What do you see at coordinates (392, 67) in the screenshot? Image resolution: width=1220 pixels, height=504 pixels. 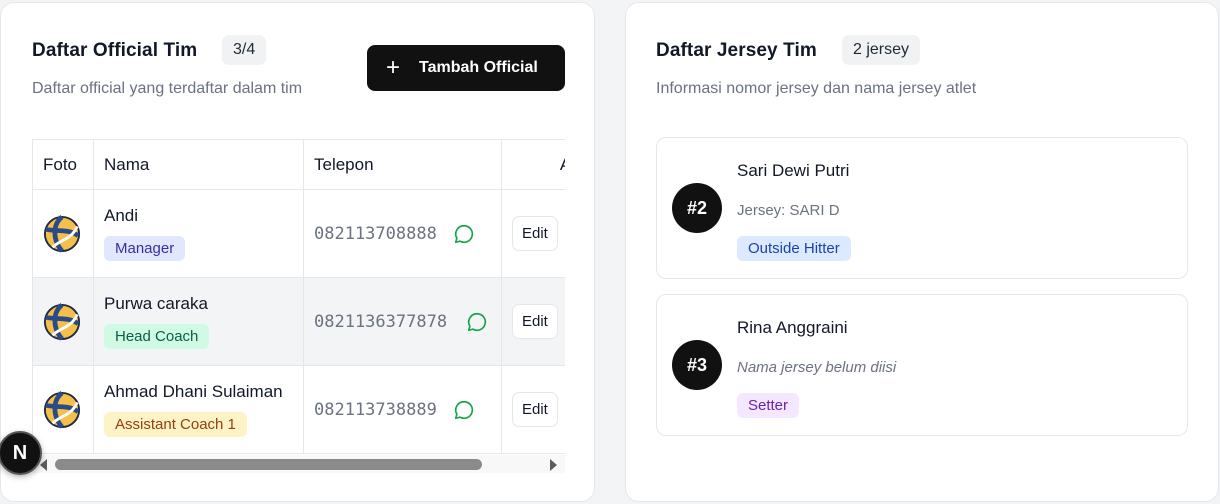 I see `plus-icon: +` at bounding box center [392, 67].